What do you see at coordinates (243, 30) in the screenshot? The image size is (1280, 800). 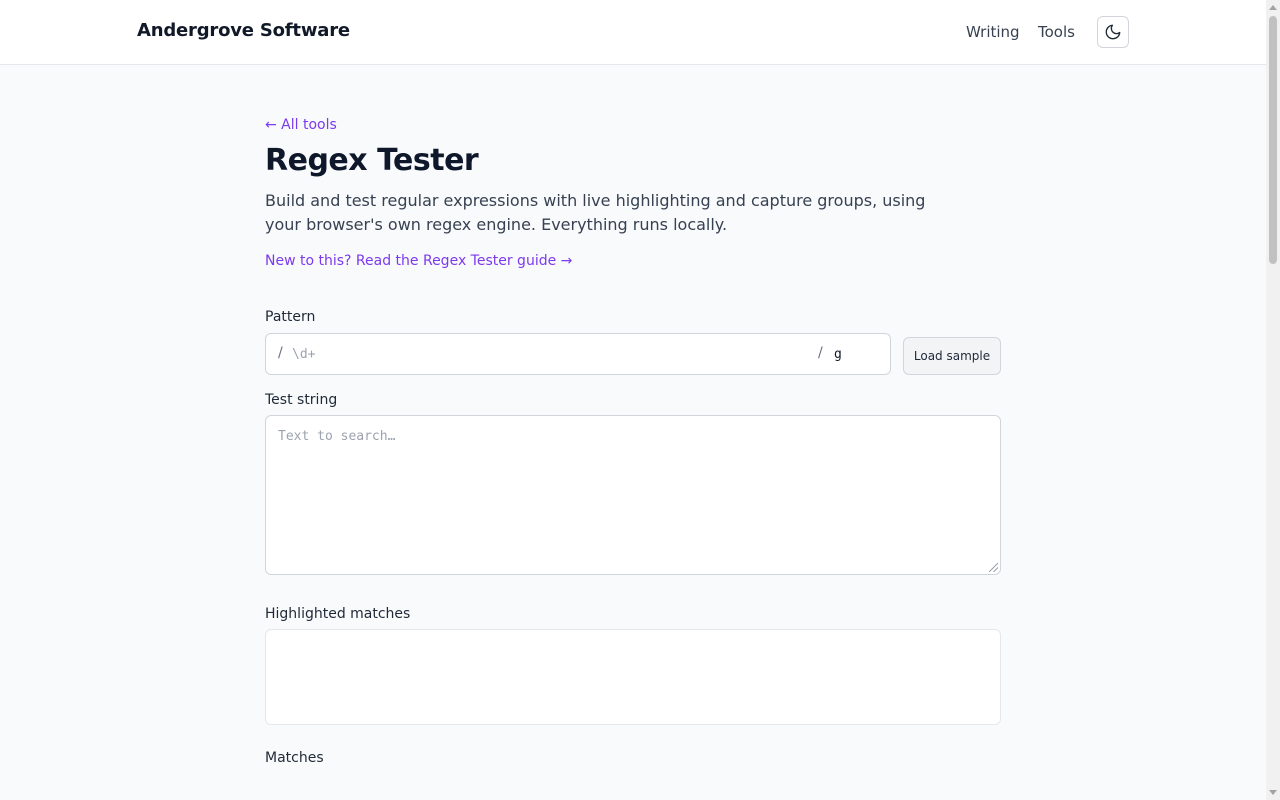 I see `brand-logo: Andergrove Software` at bounding box center [243, 30].